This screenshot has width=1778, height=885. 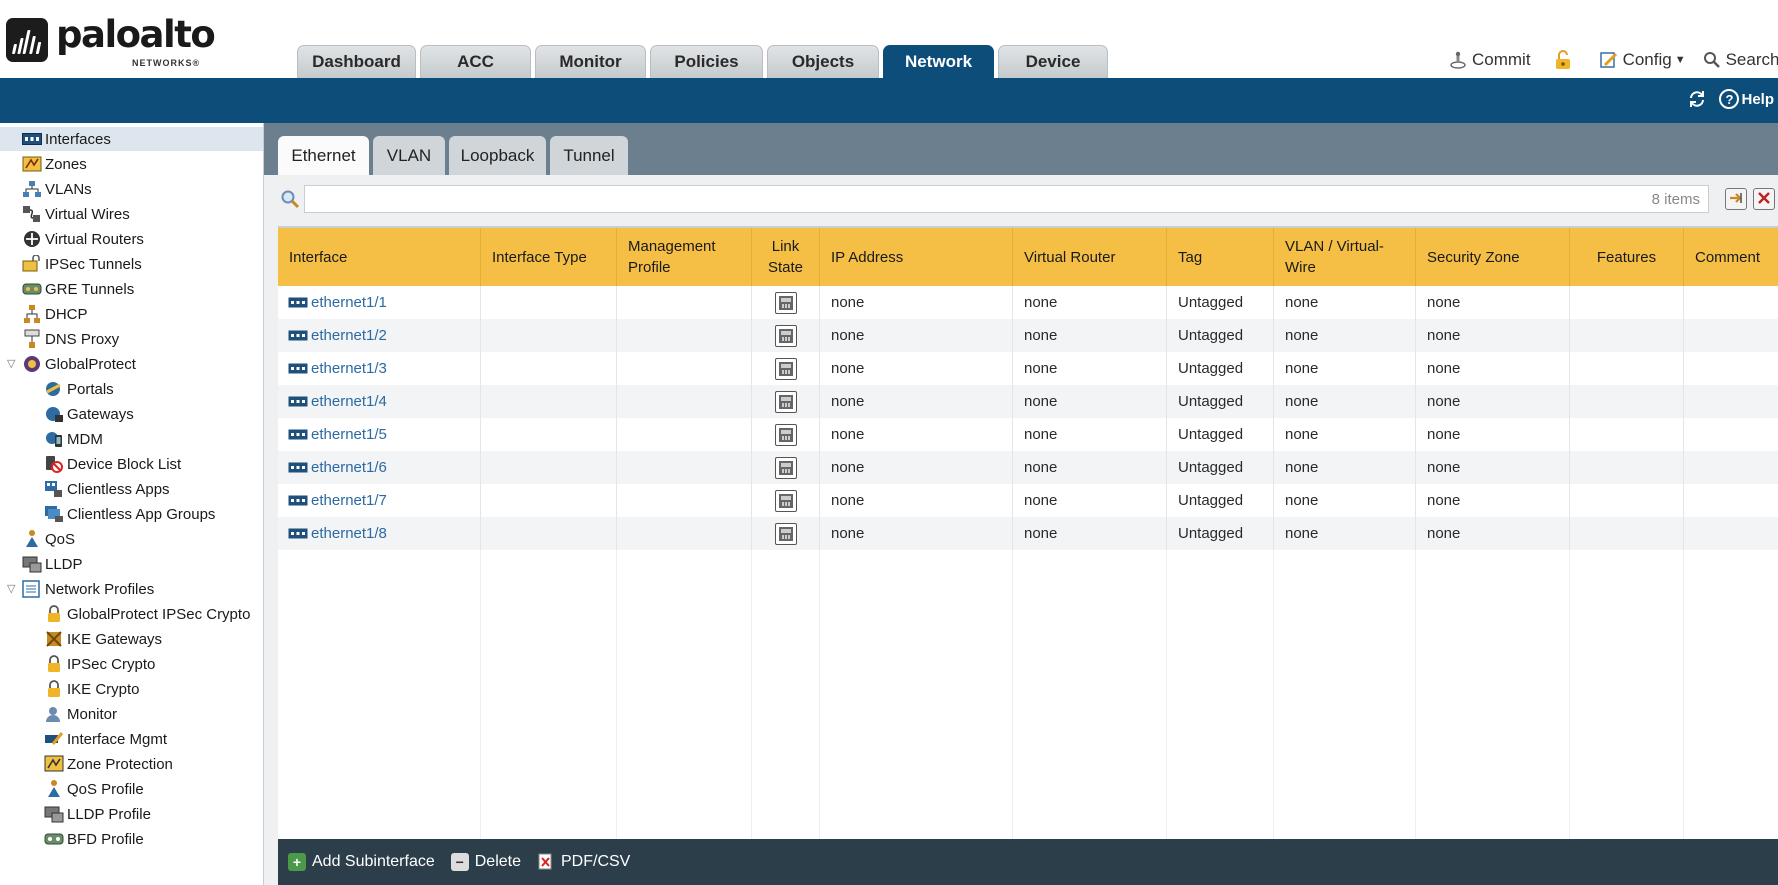 I want to click on sidebar-item-label: Zones, so click(x=66, y=164).